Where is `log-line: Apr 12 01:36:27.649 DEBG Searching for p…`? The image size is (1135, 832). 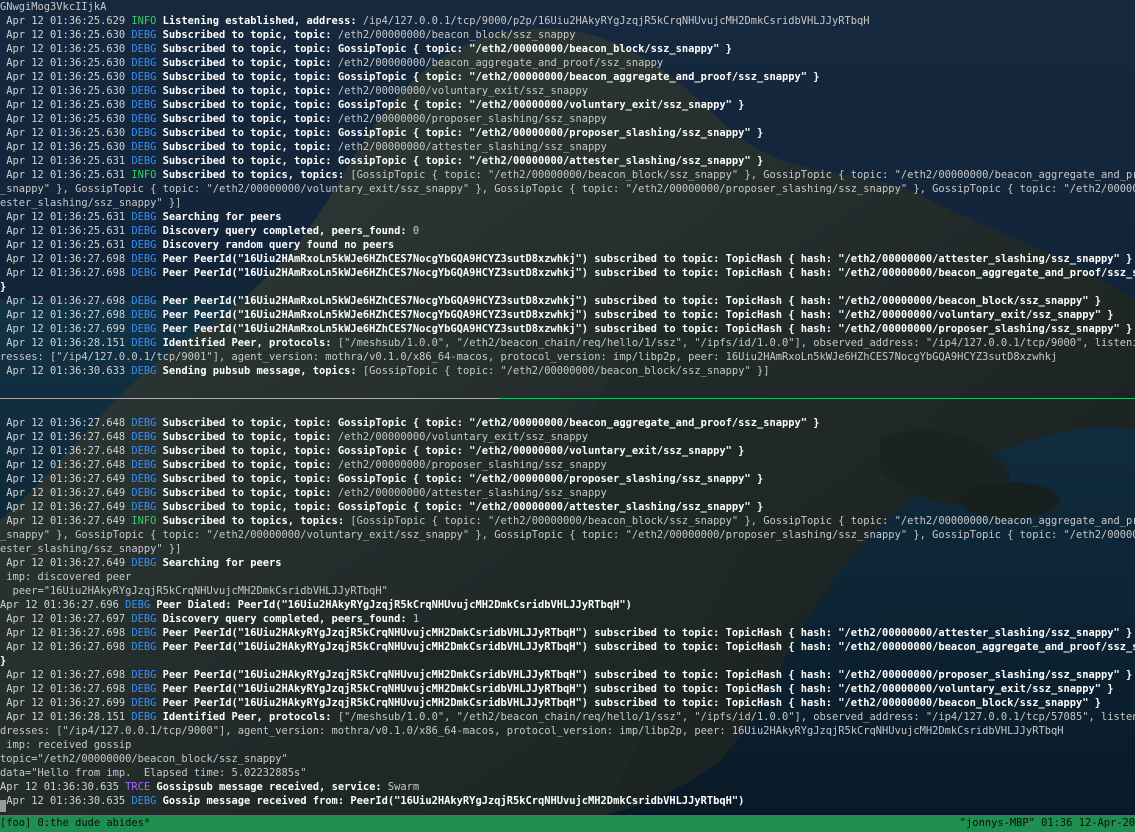 log-line: Apr 12 01:36:27.649 DEBG Searching for p… is located at coordinates (567, 563).